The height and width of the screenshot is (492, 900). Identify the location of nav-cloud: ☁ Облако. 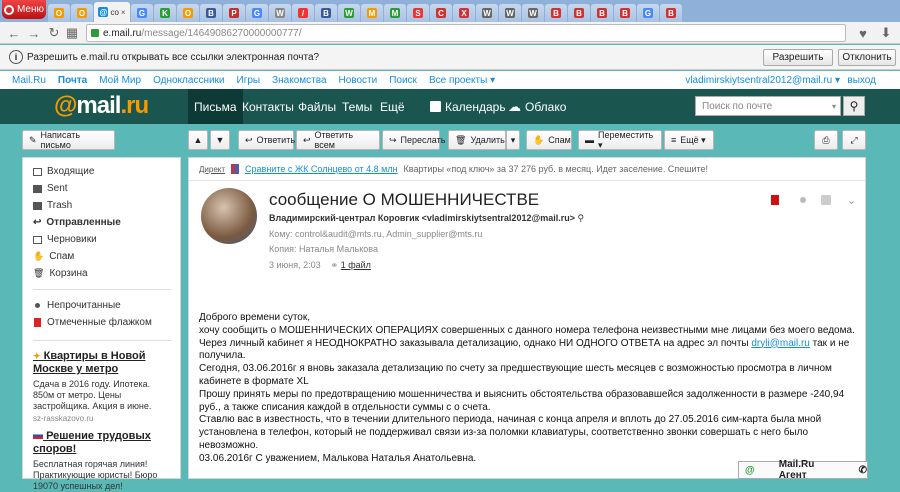
(537, 106).